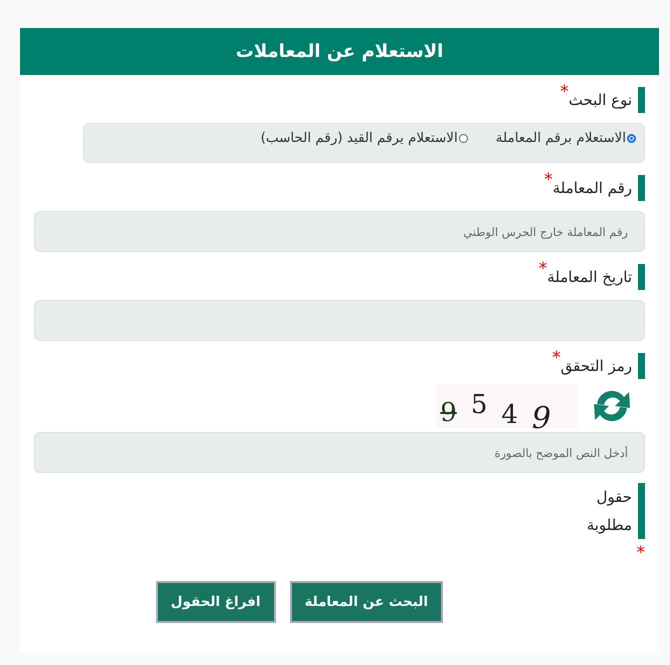 The height and width of the screenshot is (665, 670). Describe the element at coordinates (364, 138) in the screenshot. I see `radio-option: الاستعلام يرقم القيد (رقم الحاسب)` at that location.